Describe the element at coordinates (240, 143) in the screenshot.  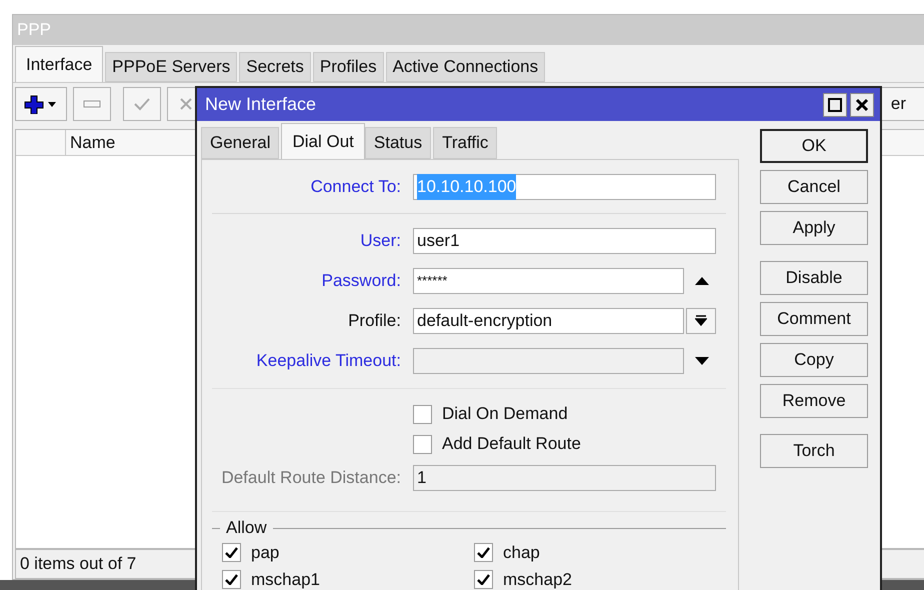
I see `dialog-tab: General` at that location.